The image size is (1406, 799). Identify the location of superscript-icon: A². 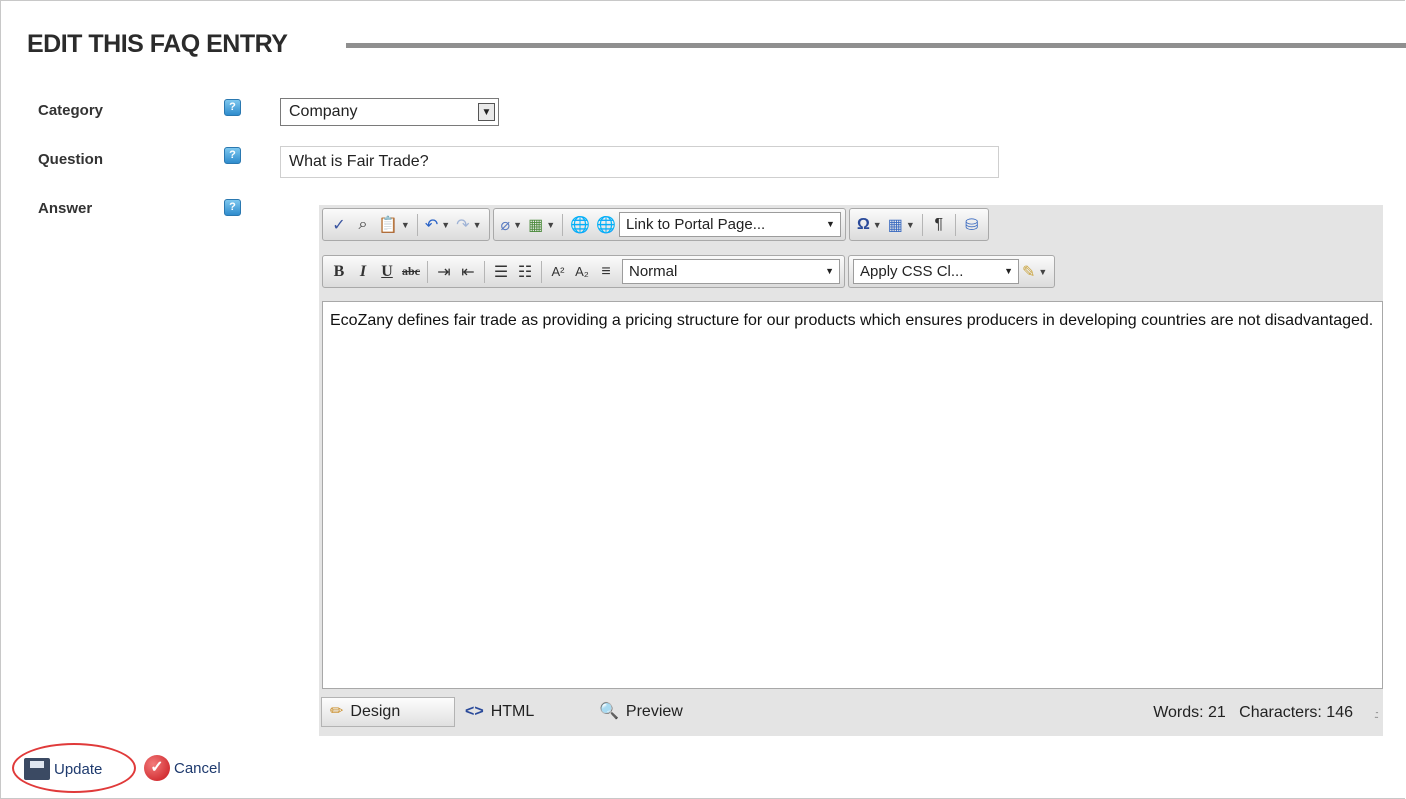
(558, 271).